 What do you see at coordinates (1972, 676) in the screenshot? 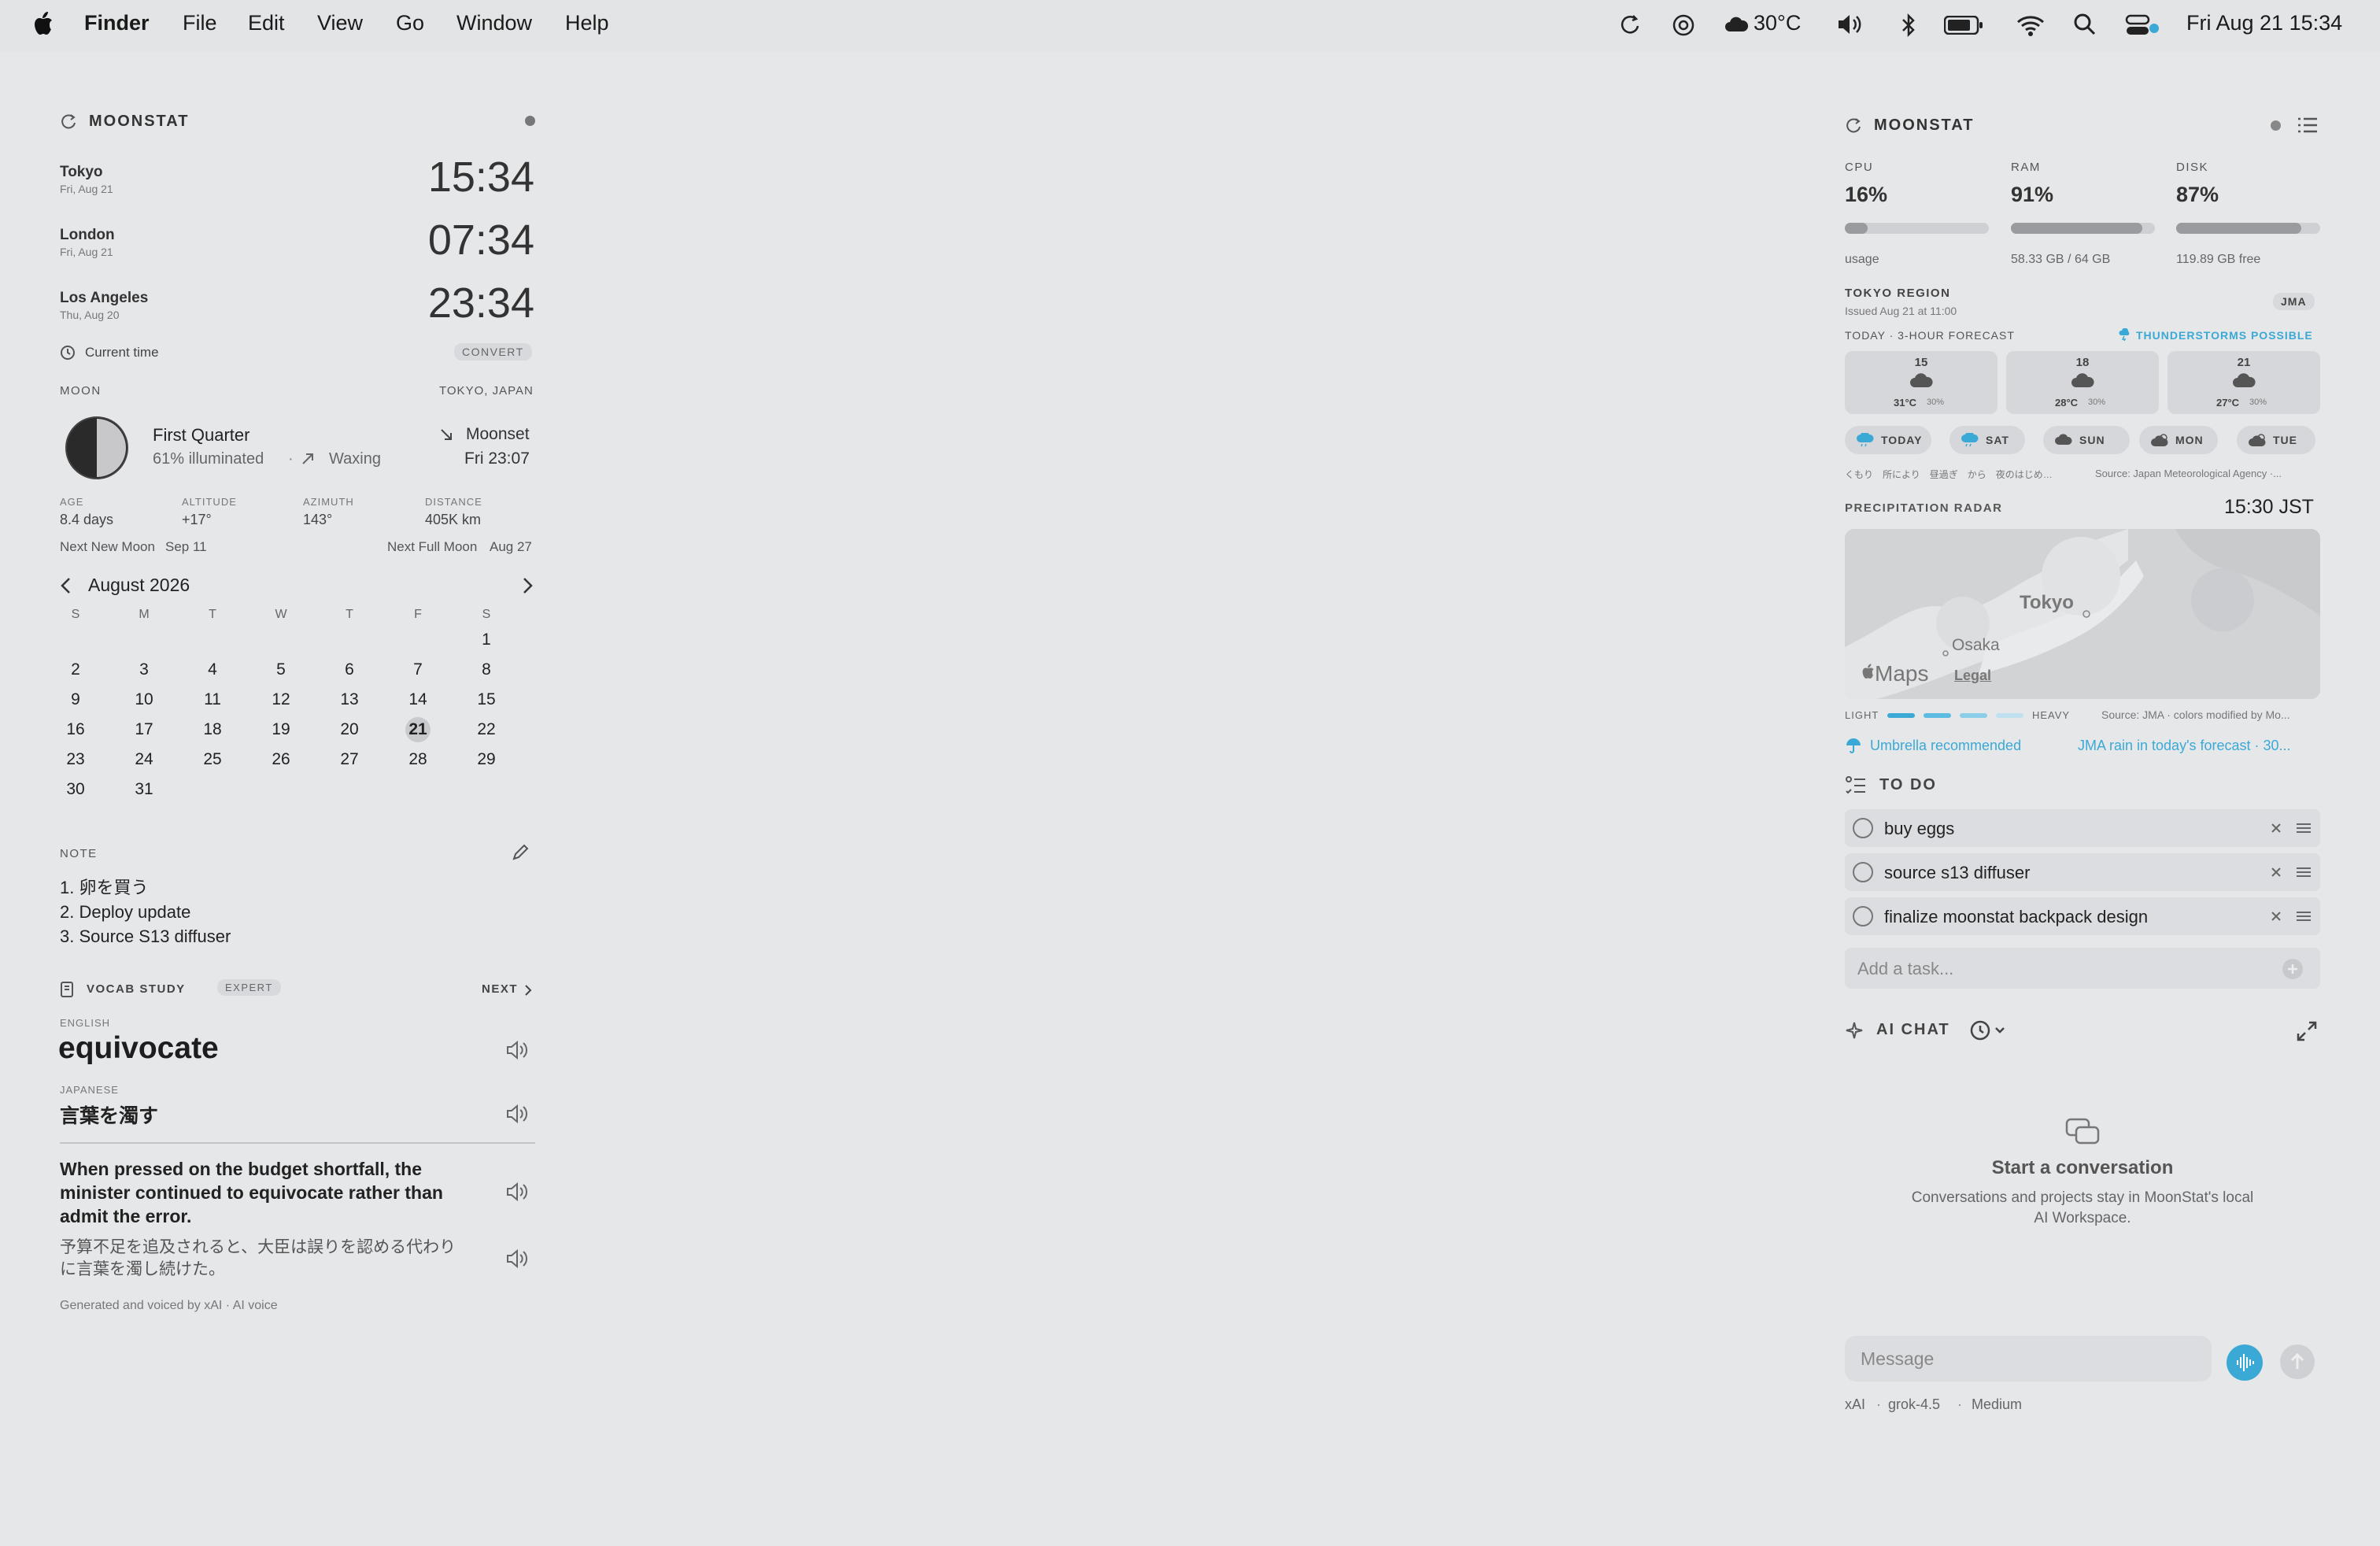
I see `maps-legal-link: Legal` at bounding box center [1972, 676].